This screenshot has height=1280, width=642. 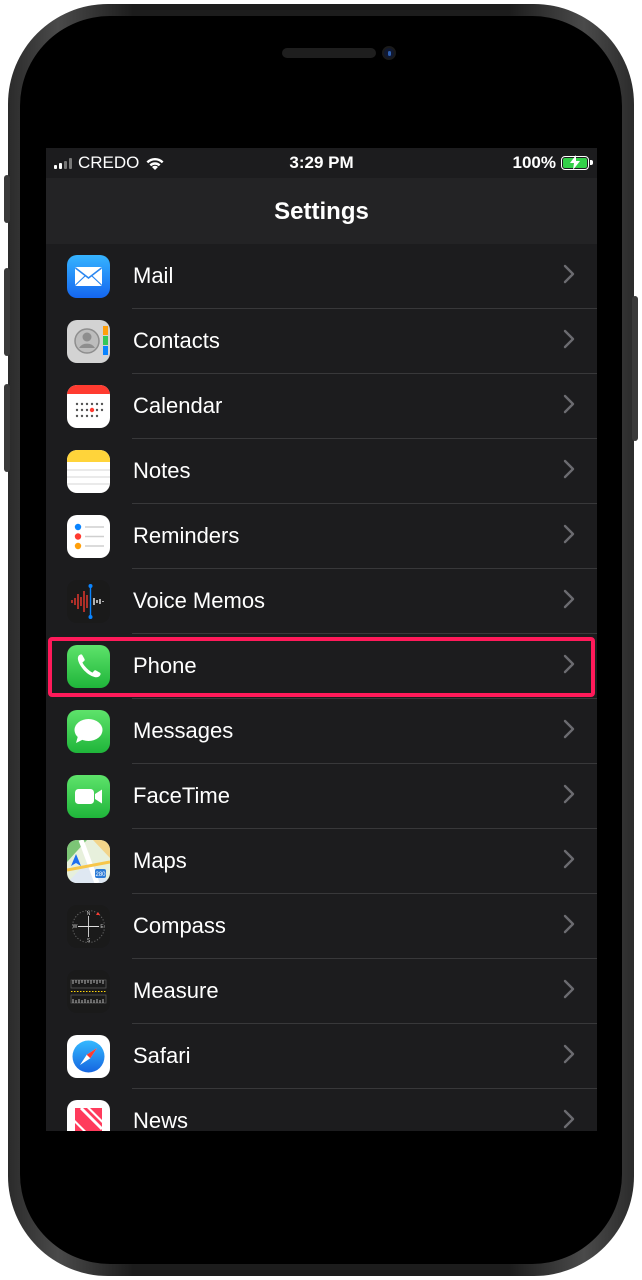 I want to click on settings-row-label: Notes, so click(x=162, y=470).